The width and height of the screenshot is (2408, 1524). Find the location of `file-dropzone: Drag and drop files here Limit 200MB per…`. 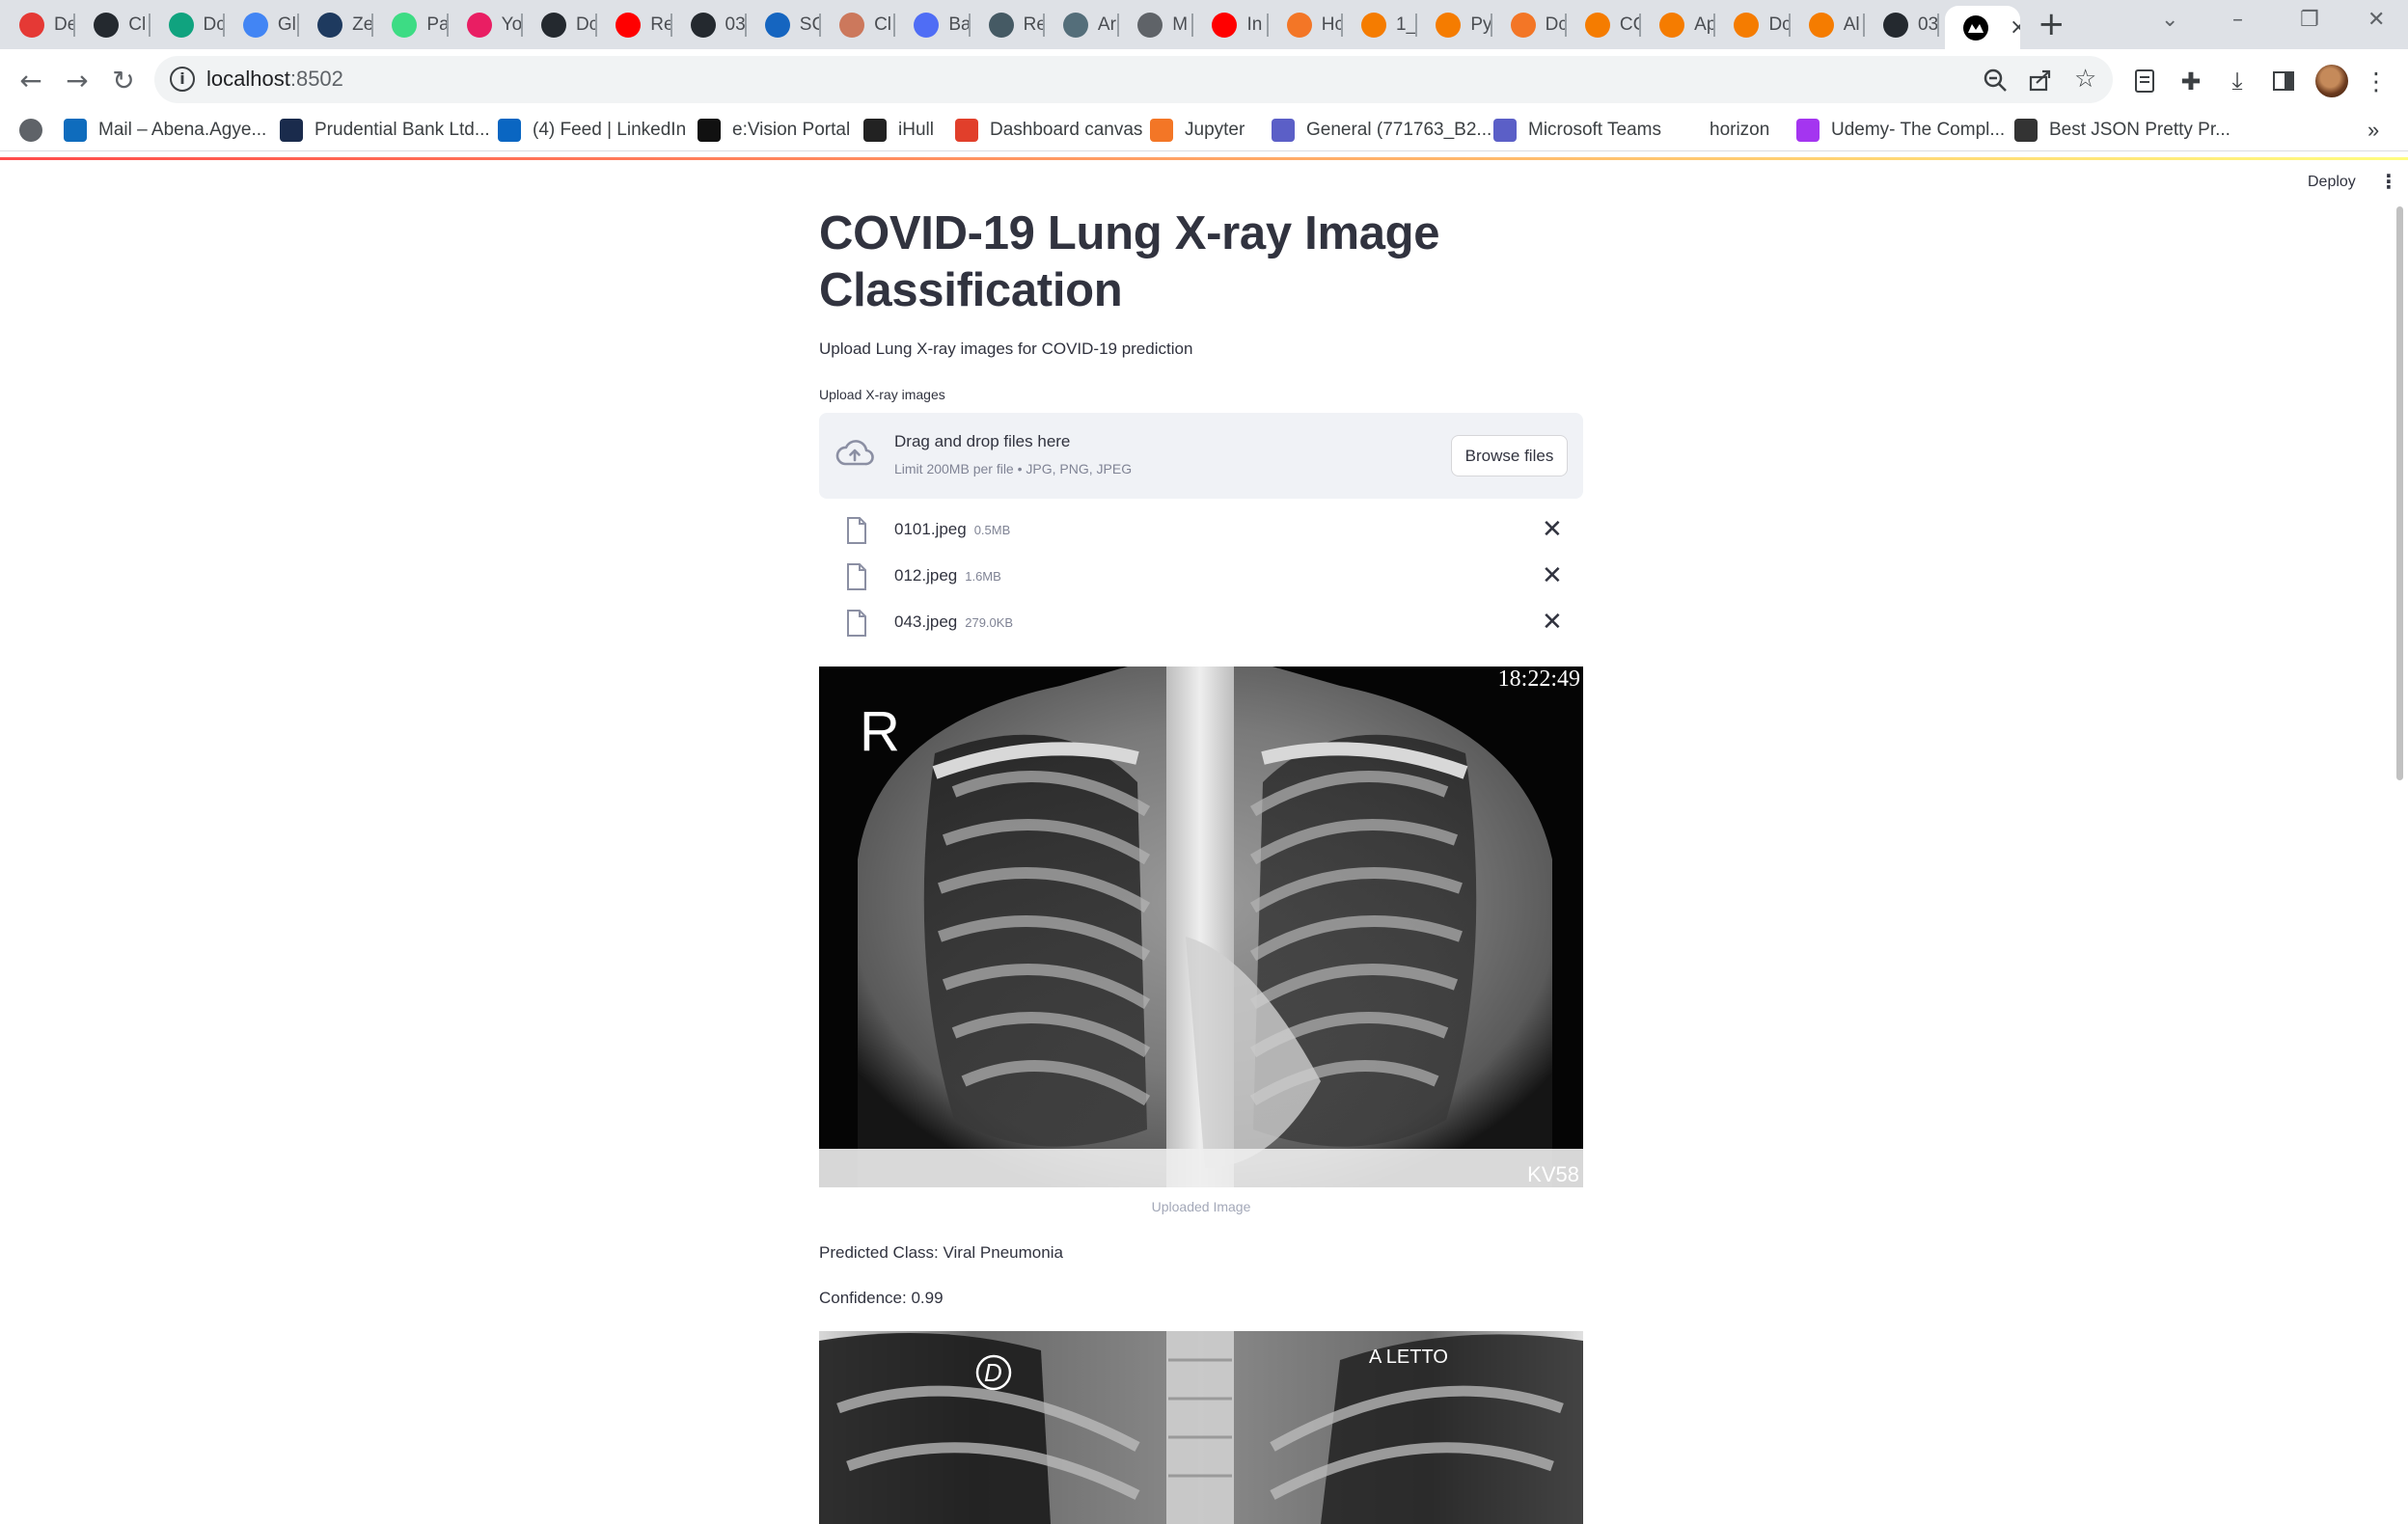

file-dropzone: Drag and drop files here Limit 200MB per… is located at coordinates (1201, 456).